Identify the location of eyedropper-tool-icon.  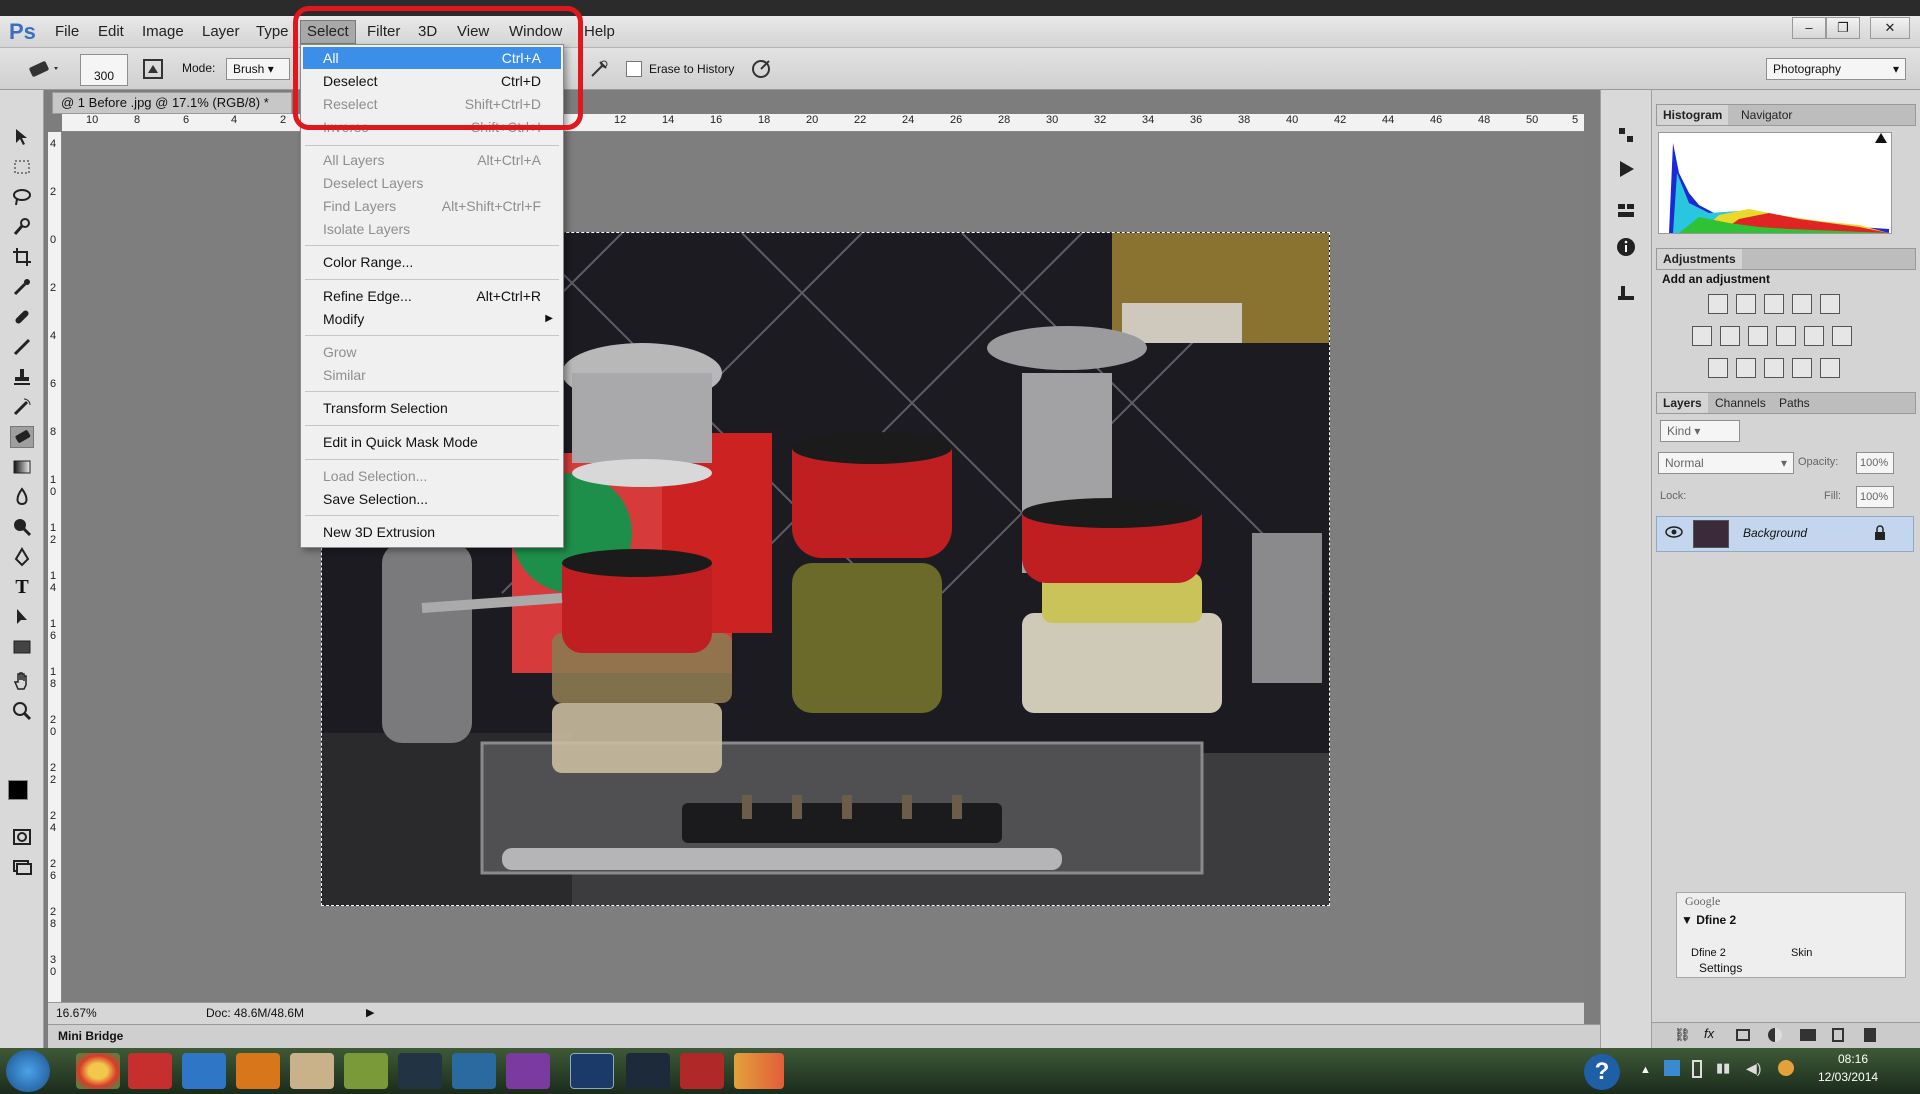
(22, 287).